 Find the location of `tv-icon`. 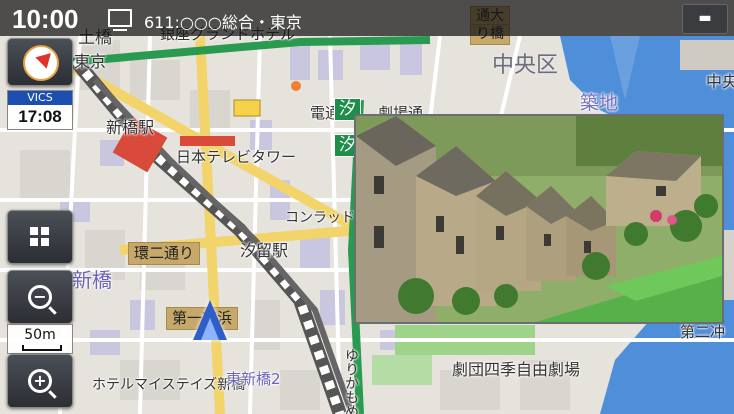

tv-icon is located at coordinates (120, 20).